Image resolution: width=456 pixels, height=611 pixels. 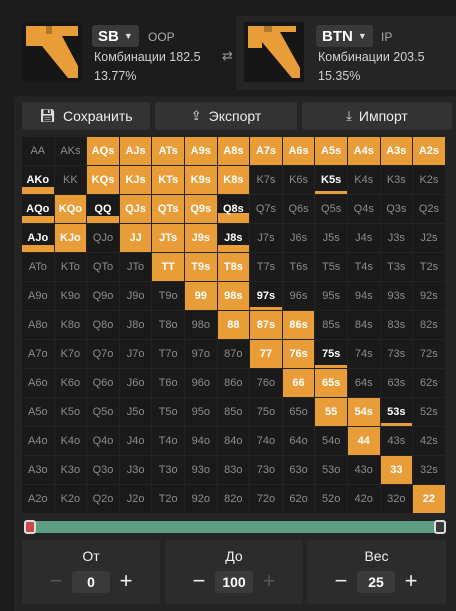 I want to click on hand-cell: 85s, so click(x=331, y=325).